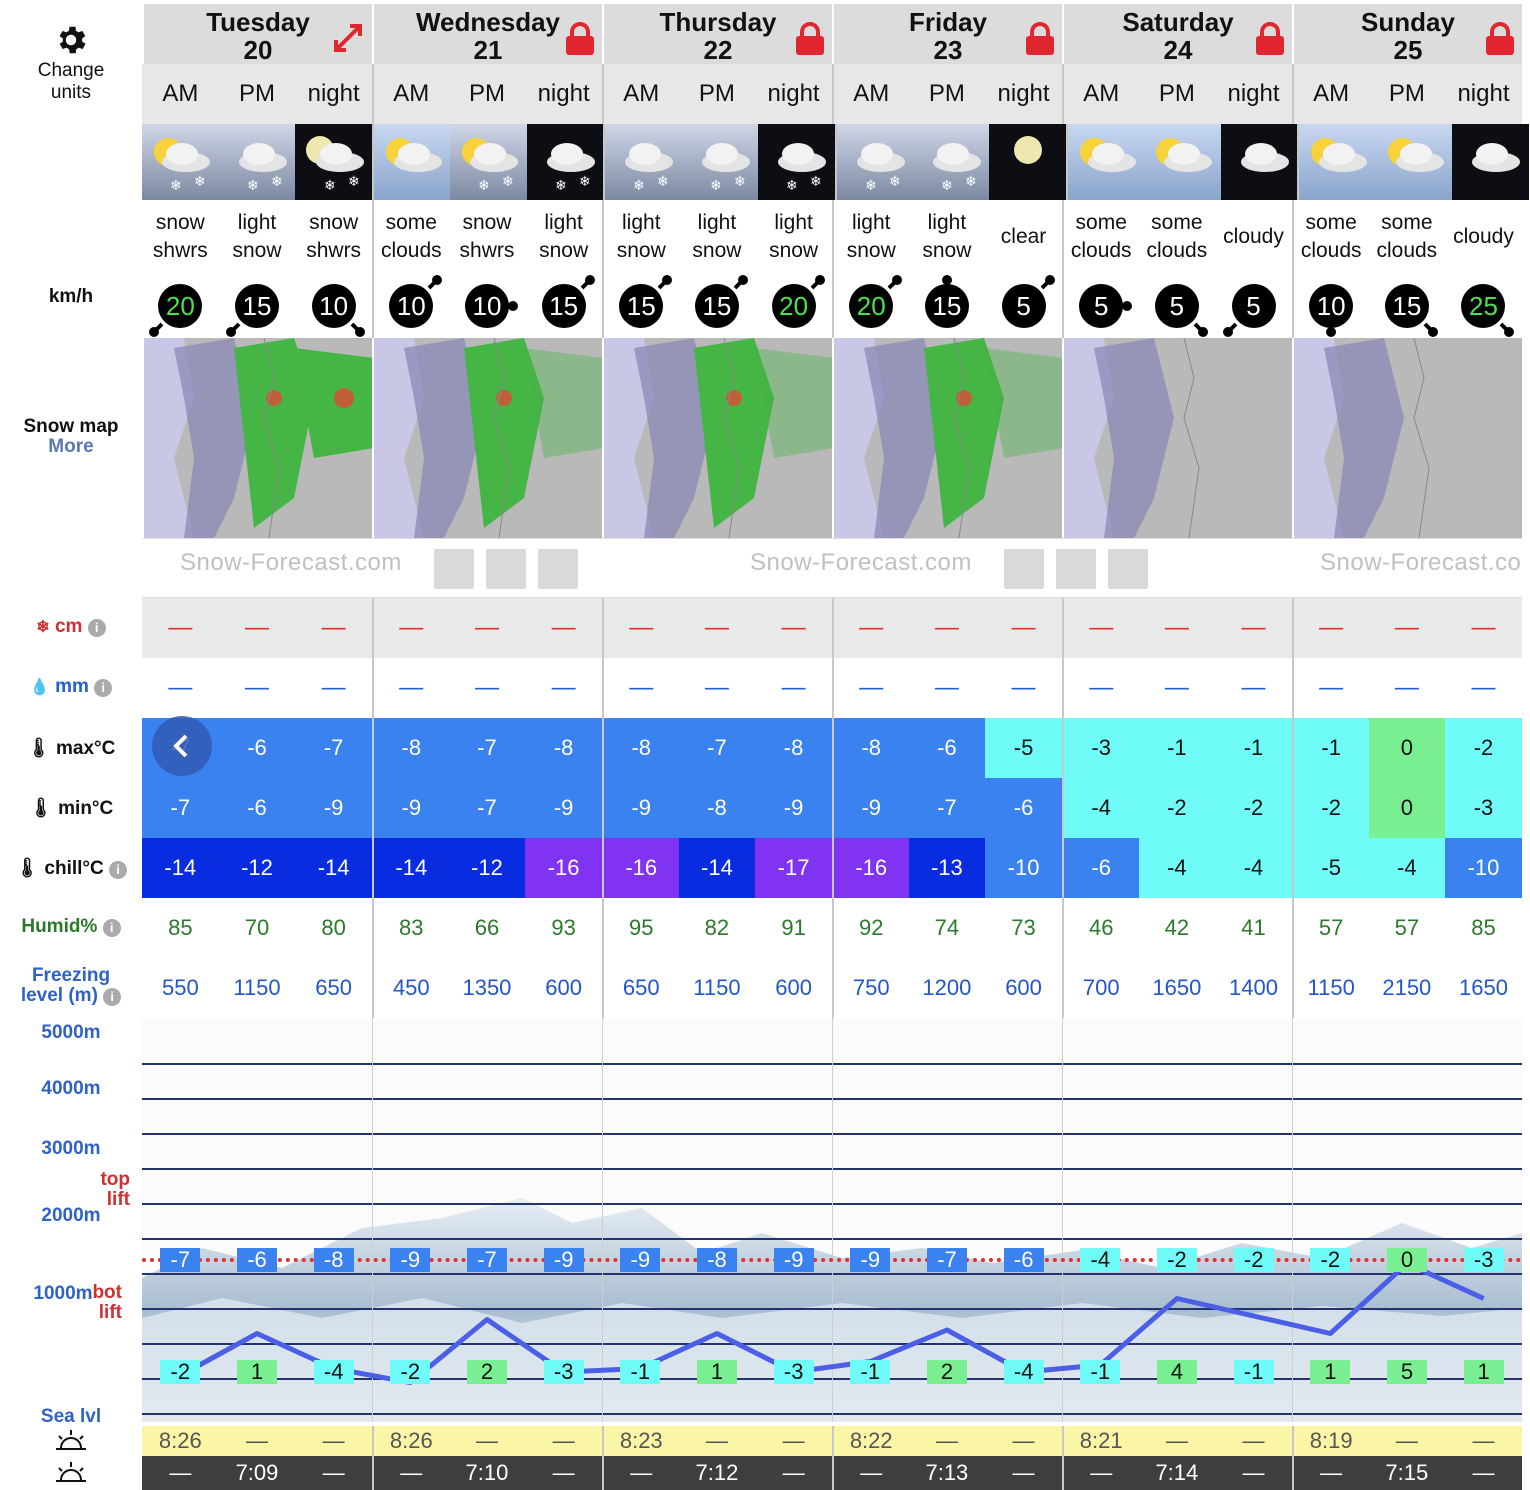 This screenshot has width=1530, height=1490. I want to click on top-lift-temp: -3, so click(1483, 1260).